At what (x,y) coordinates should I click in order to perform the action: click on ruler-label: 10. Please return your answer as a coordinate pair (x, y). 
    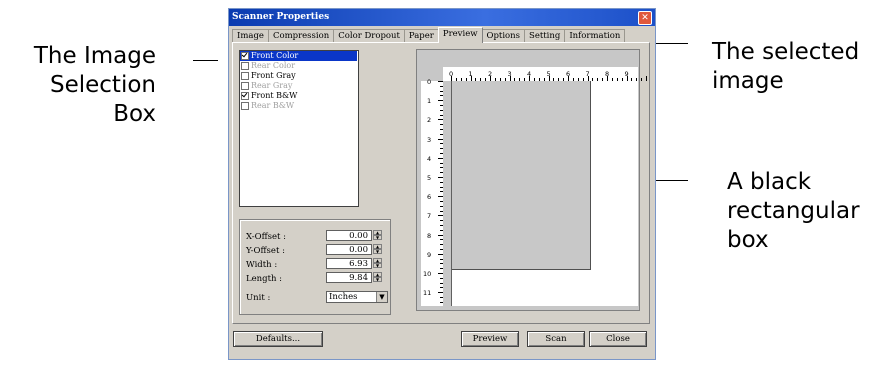
    Looking at the image, I should click on (427, 274).